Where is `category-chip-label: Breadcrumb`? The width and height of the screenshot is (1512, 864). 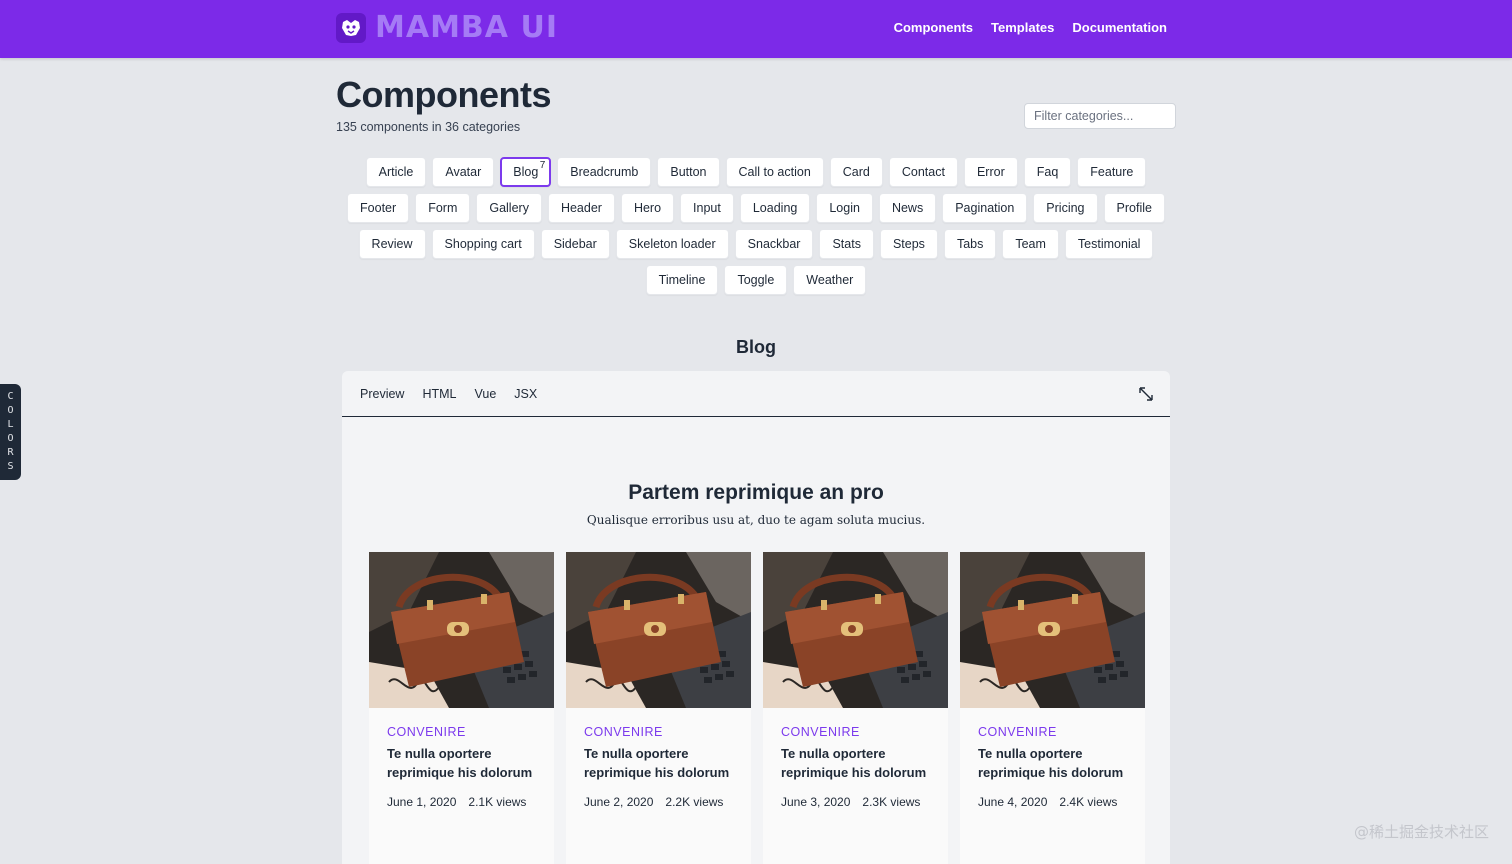
category-chip-label: Breadcrumb is located at coordinates (604, 172).